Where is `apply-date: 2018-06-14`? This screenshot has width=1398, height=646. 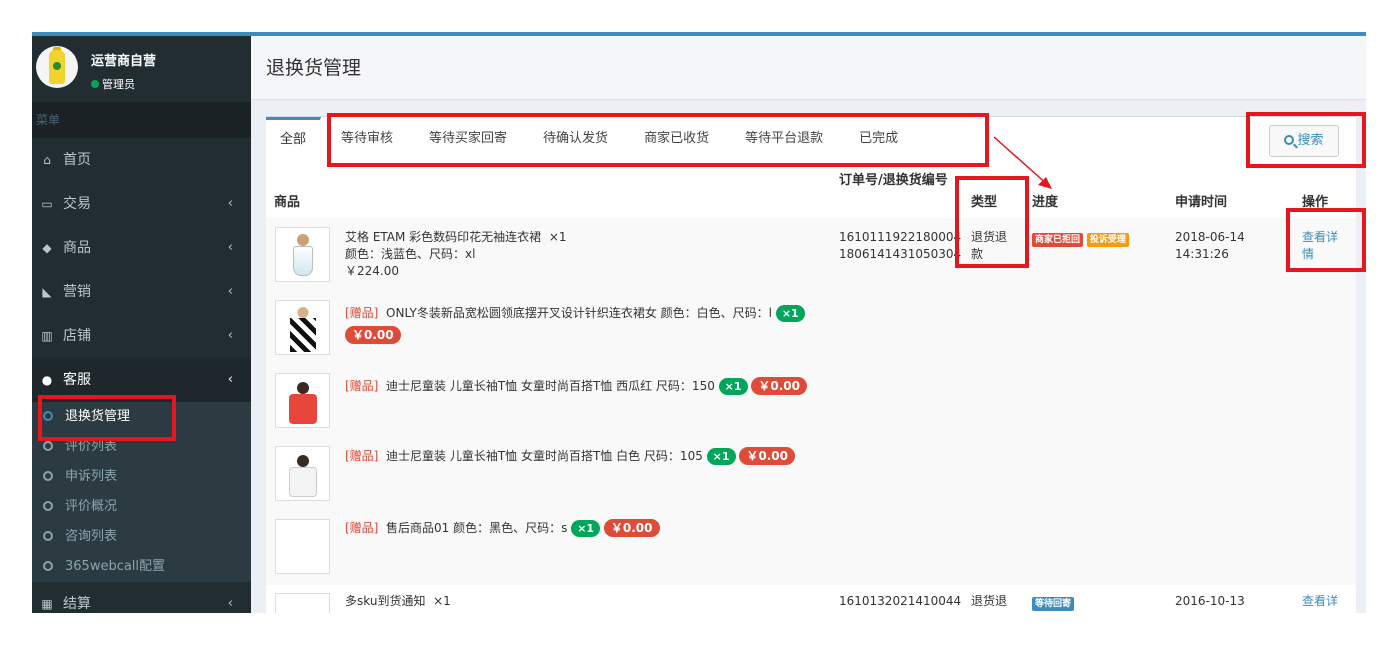
apply-date: 2018-06-14 is located at coordinates (1210, 237).